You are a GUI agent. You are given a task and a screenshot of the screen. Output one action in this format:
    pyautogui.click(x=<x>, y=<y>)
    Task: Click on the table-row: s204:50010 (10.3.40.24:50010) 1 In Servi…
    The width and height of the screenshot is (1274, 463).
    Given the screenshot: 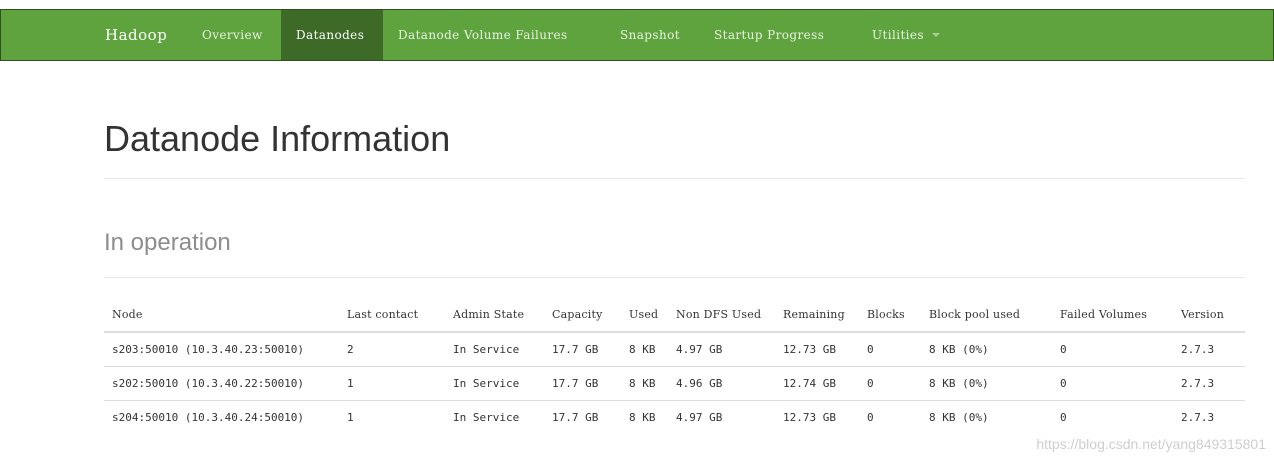 What is the action you would take?
    pyautogui.click(x=674, y=417)
    